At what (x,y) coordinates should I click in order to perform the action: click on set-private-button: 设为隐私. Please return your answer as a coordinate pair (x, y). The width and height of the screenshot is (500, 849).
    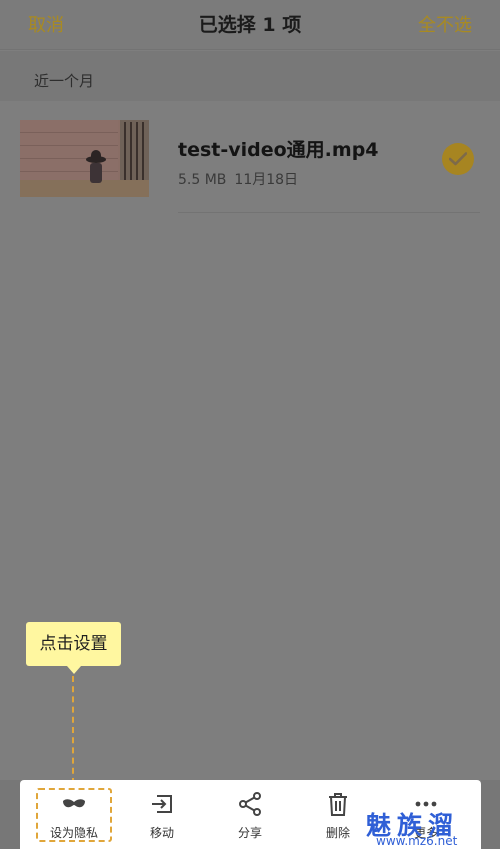
    Looking at the image, I should click on (74, 814).